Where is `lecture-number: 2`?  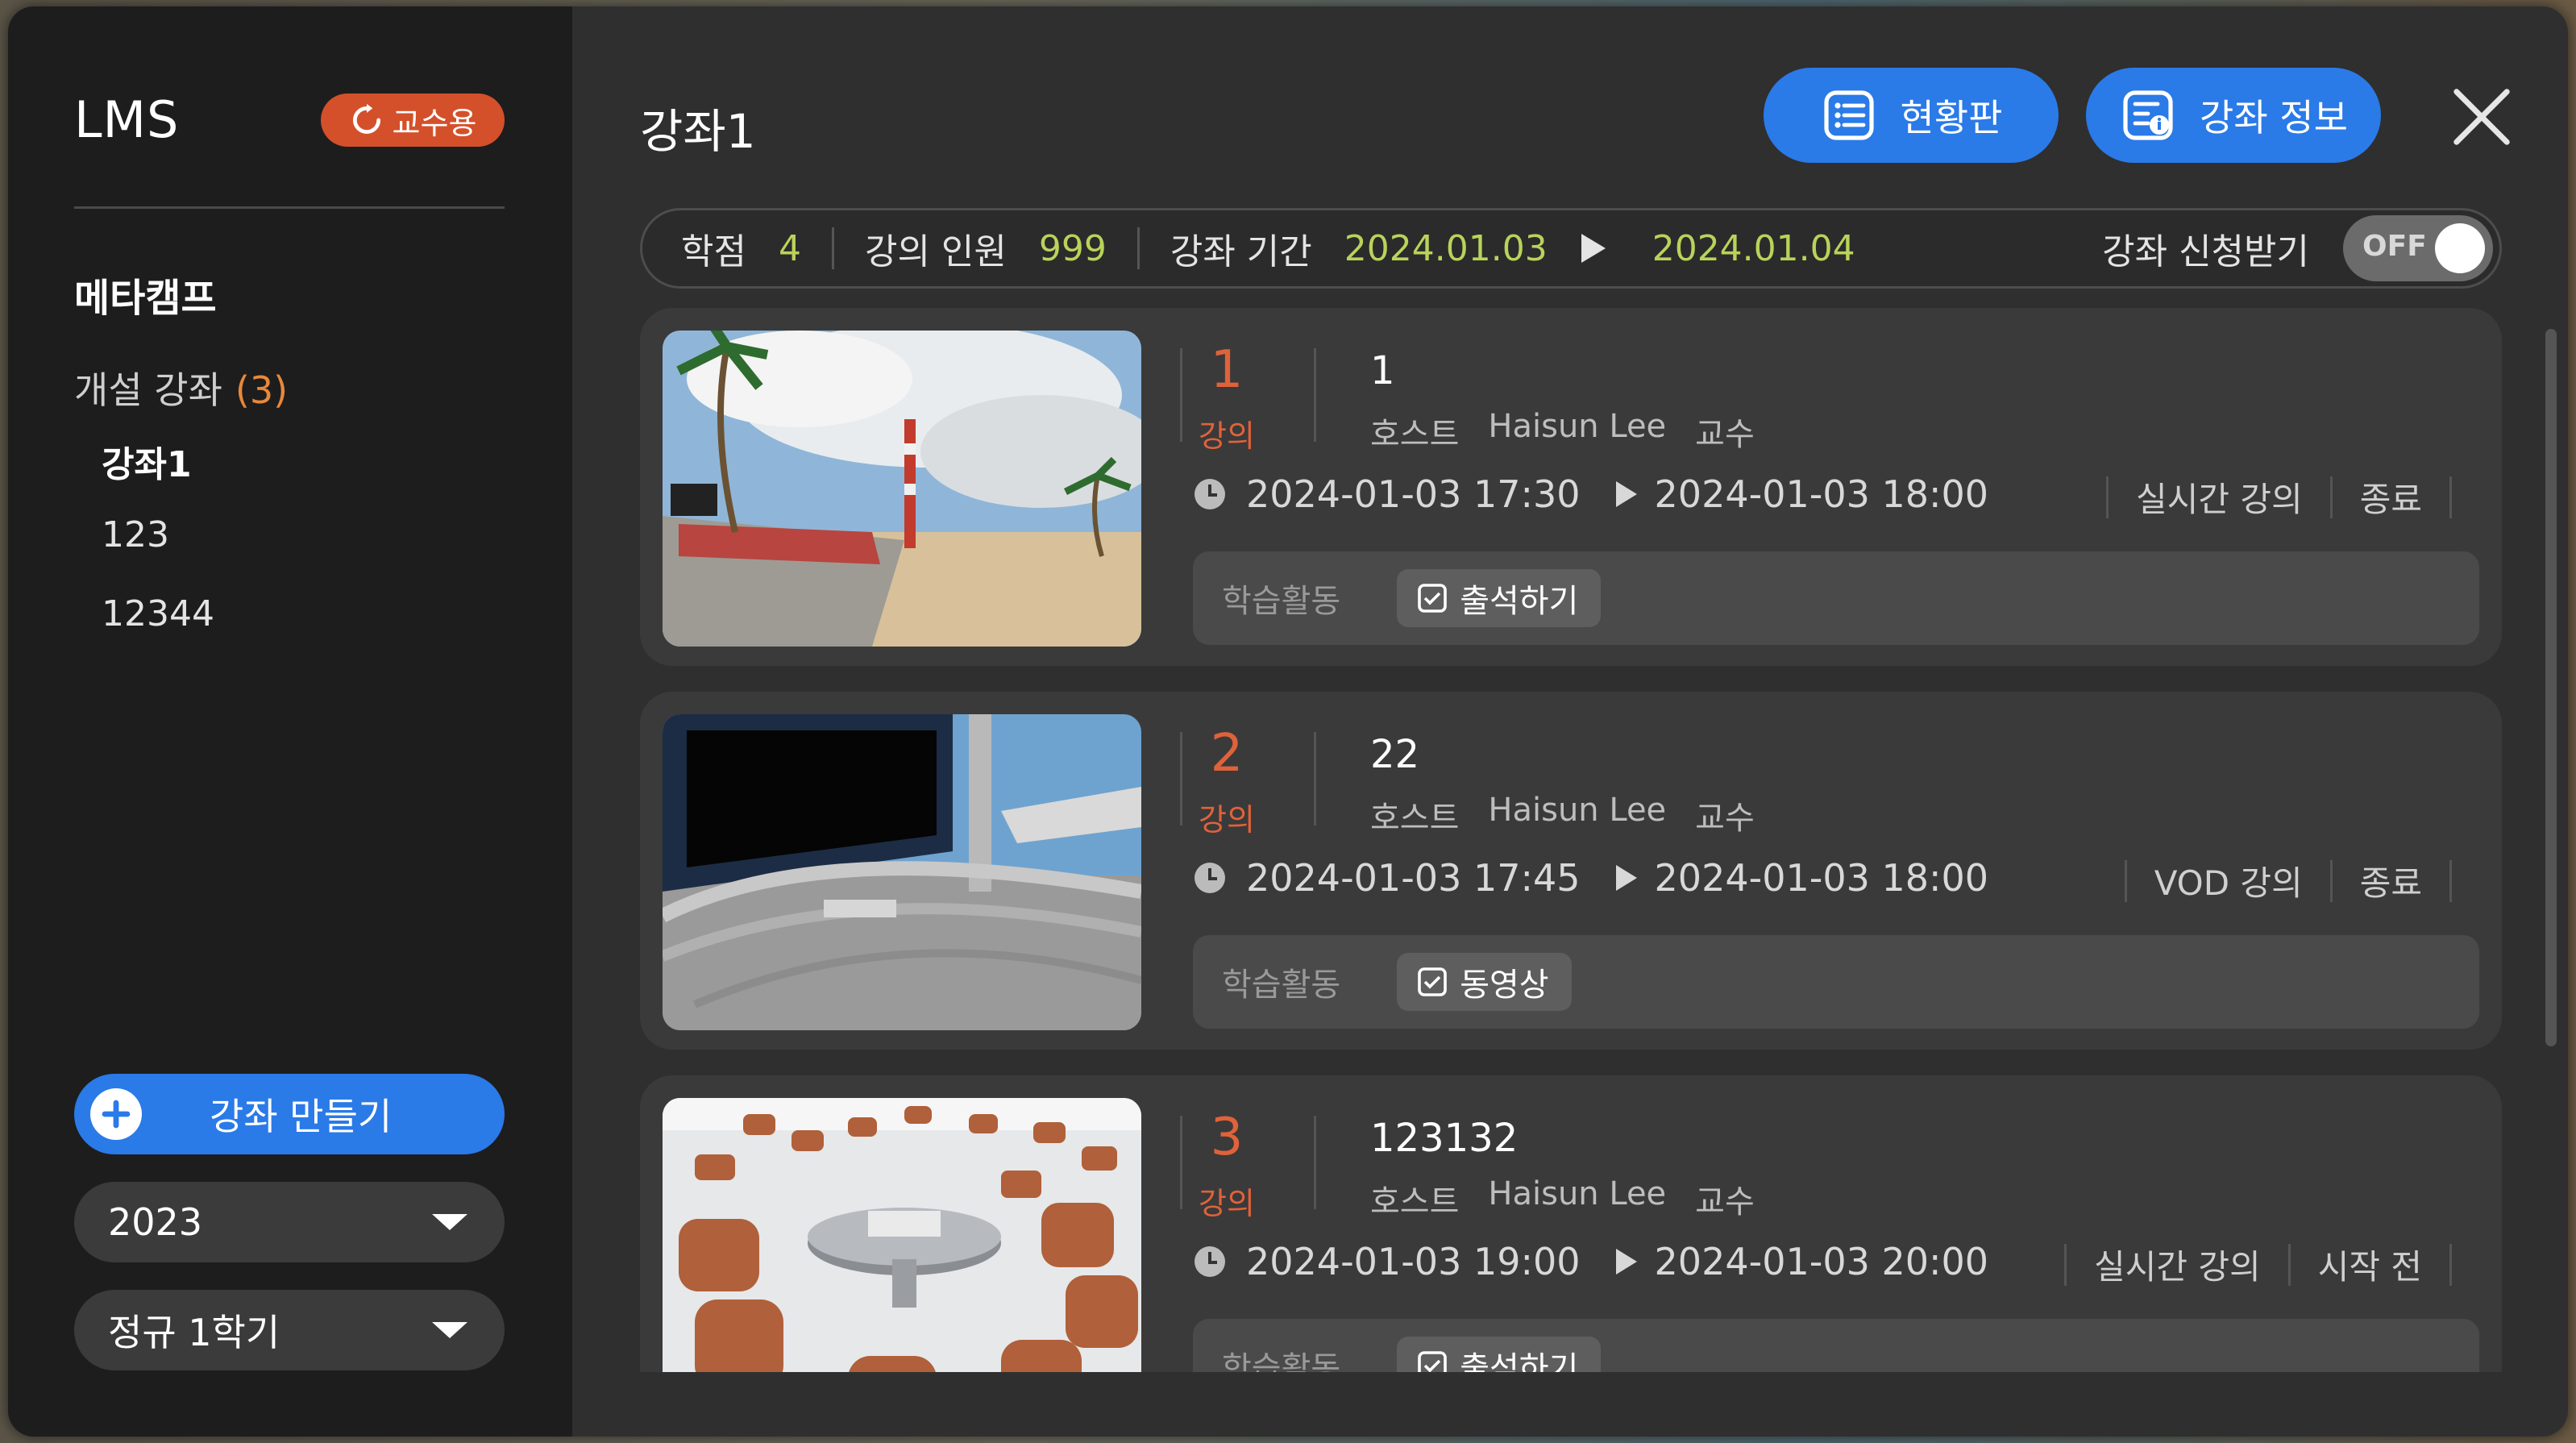
lecture-number: 2 is located at coordinates (1227, 754).